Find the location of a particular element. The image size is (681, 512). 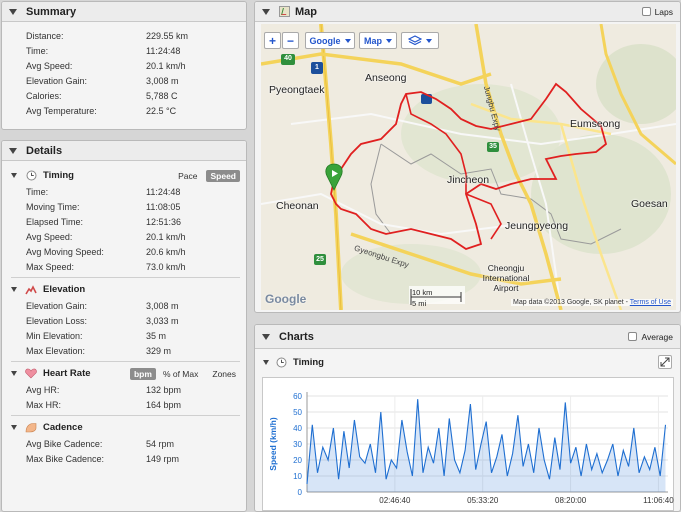

y-tick-label: 0 is located at coordinates (300, 492).